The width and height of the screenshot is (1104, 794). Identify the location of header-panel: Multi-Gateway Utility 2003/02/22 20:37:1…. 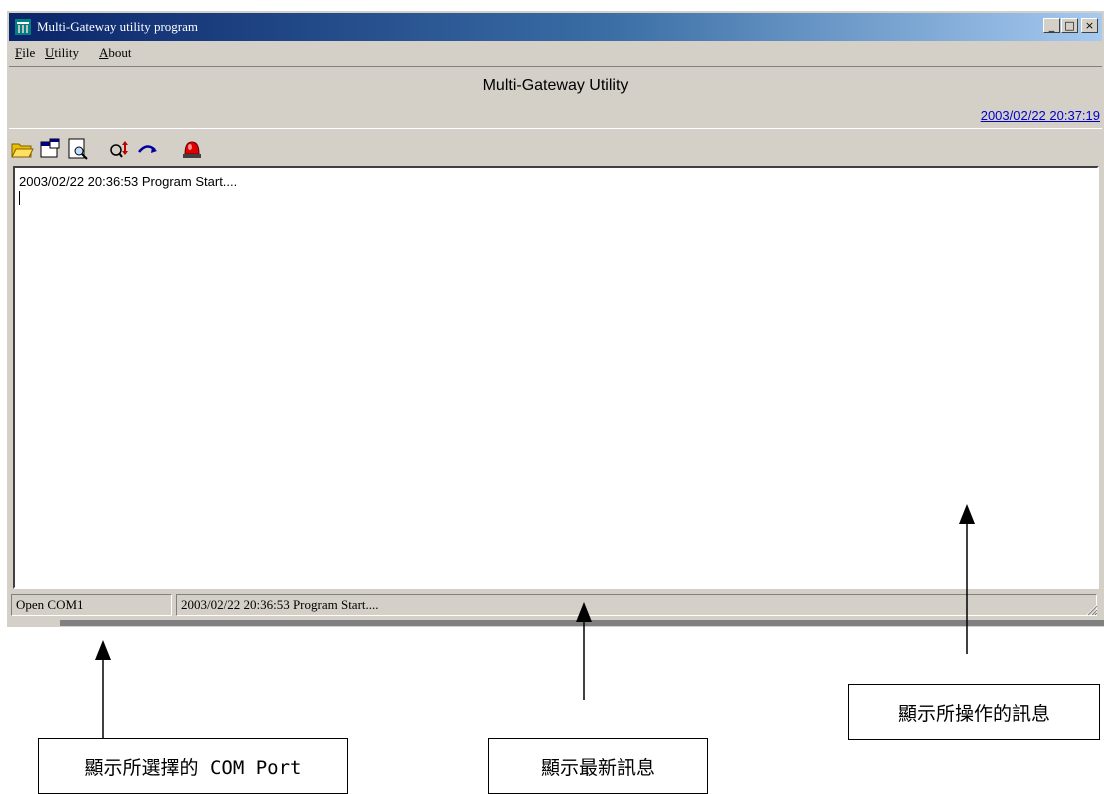
(555, 97).